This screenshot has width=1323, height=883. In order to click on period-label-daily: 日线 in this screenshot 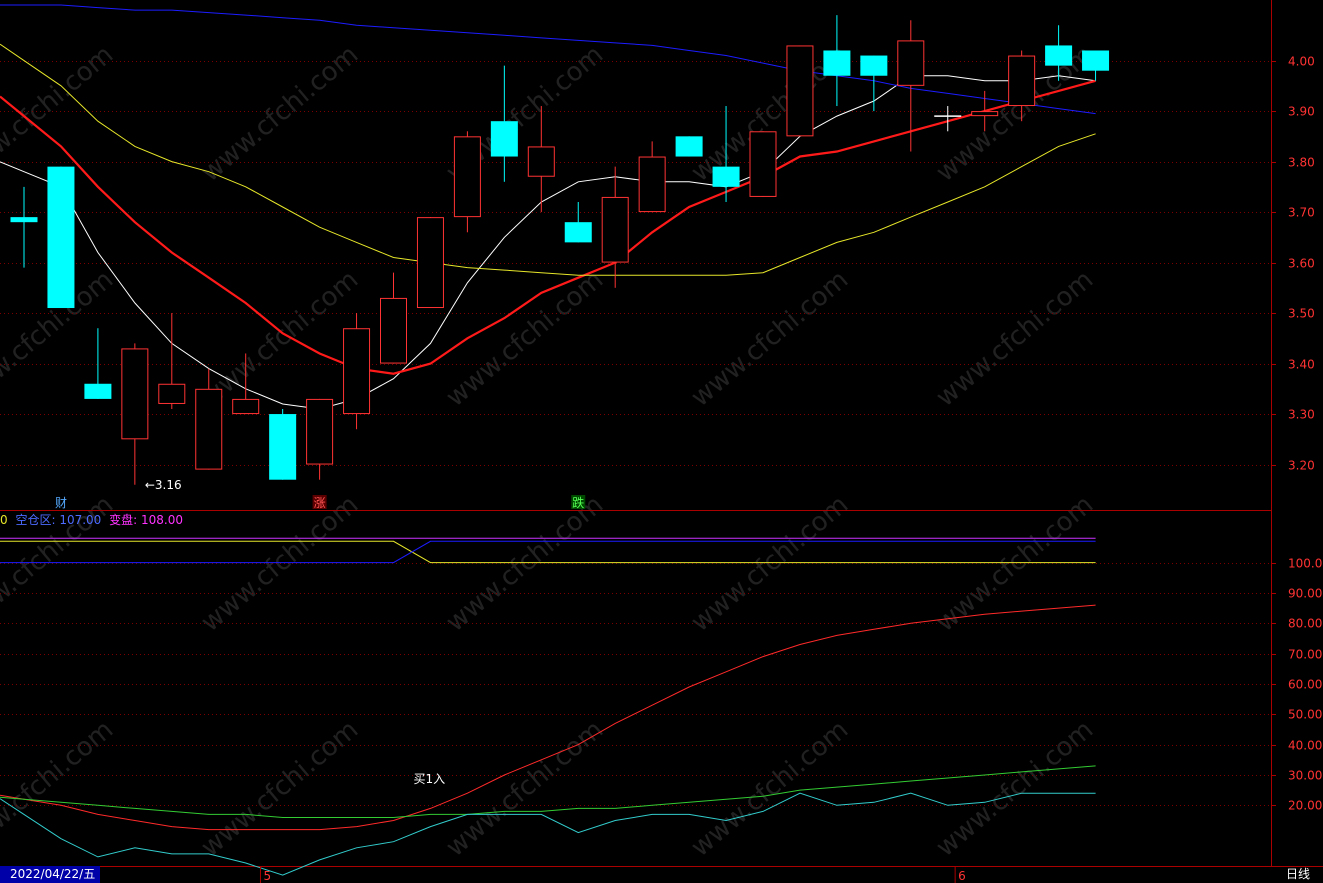, I will do `click(1298, 874)`.